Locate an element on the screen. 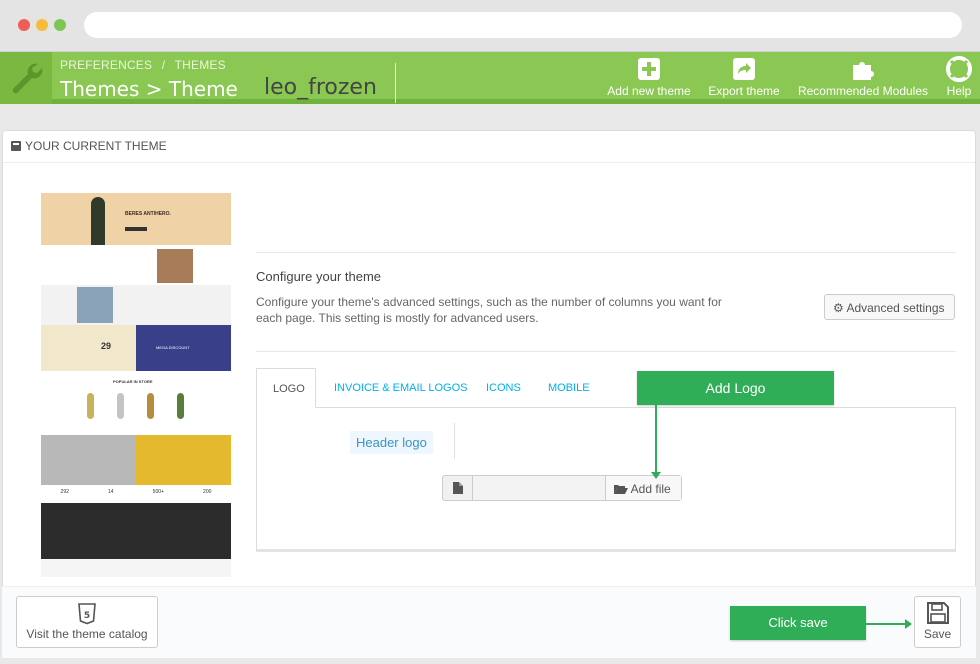 Image resolution: width=980 pixels, height=664 pixels. html5-icon: 5 is located at coordinates (87, 614).